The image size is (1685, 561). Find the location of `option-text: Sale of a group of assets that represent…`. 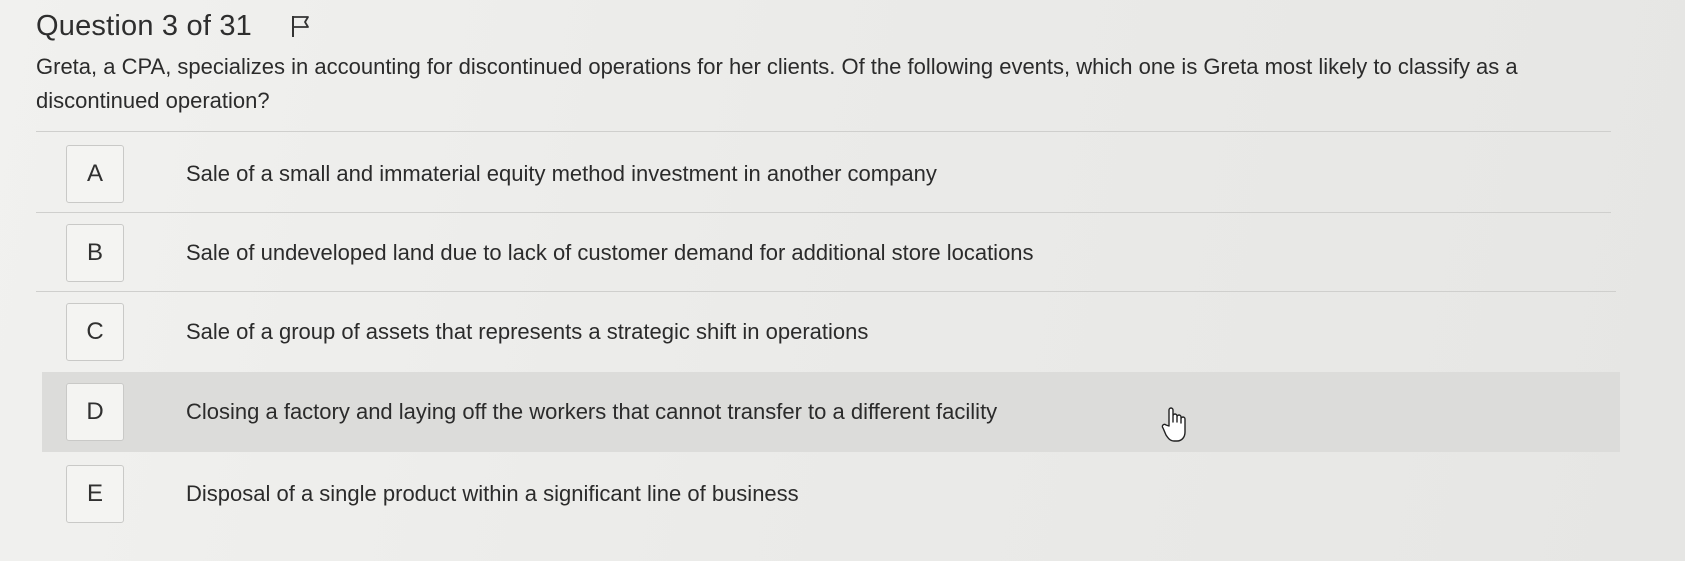

option-text: Sale of a group of assets that represent… is located at coordinates (527, 331).